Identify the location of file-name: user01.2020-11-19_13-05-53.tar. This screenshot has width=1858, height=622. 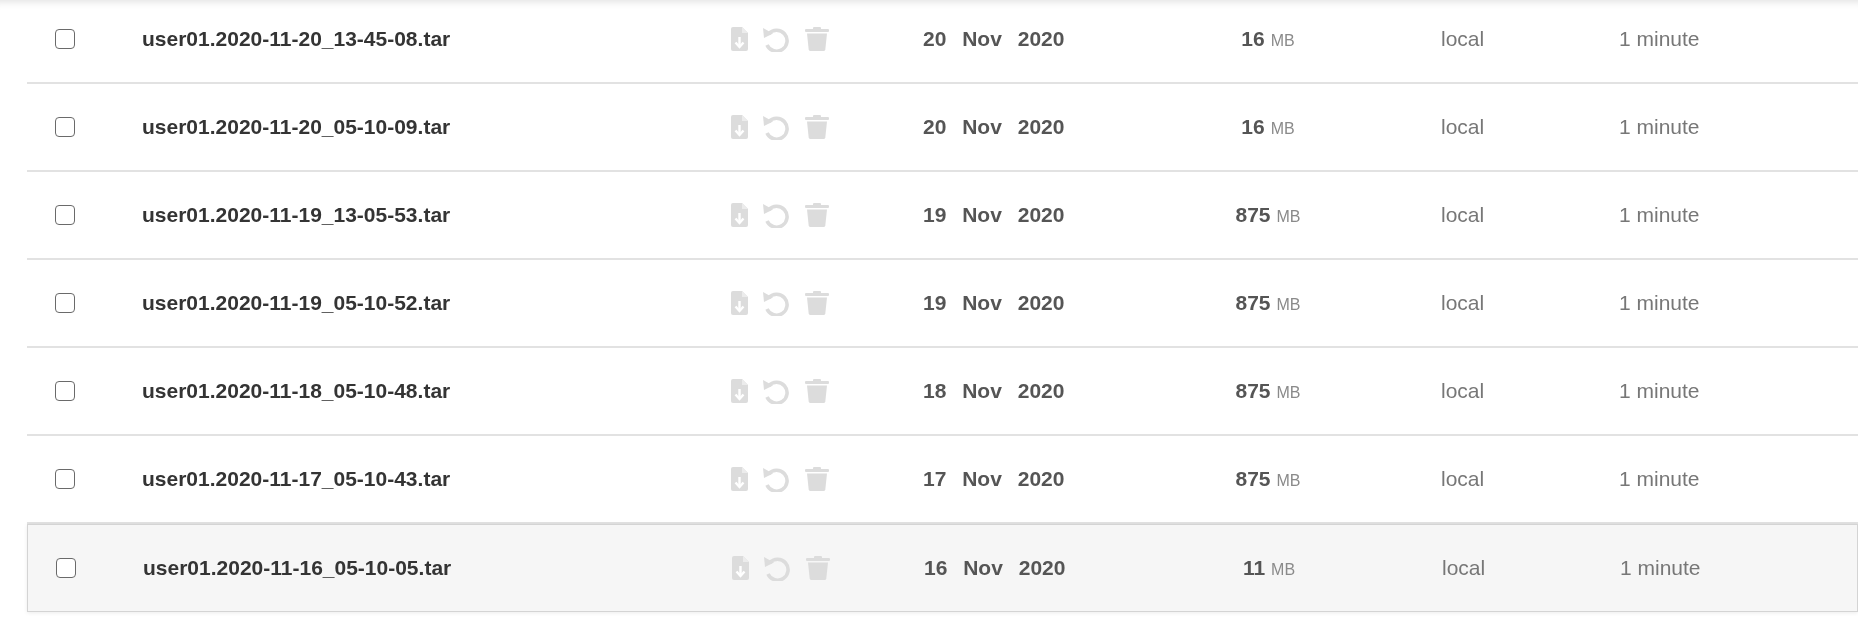
(296, 214).